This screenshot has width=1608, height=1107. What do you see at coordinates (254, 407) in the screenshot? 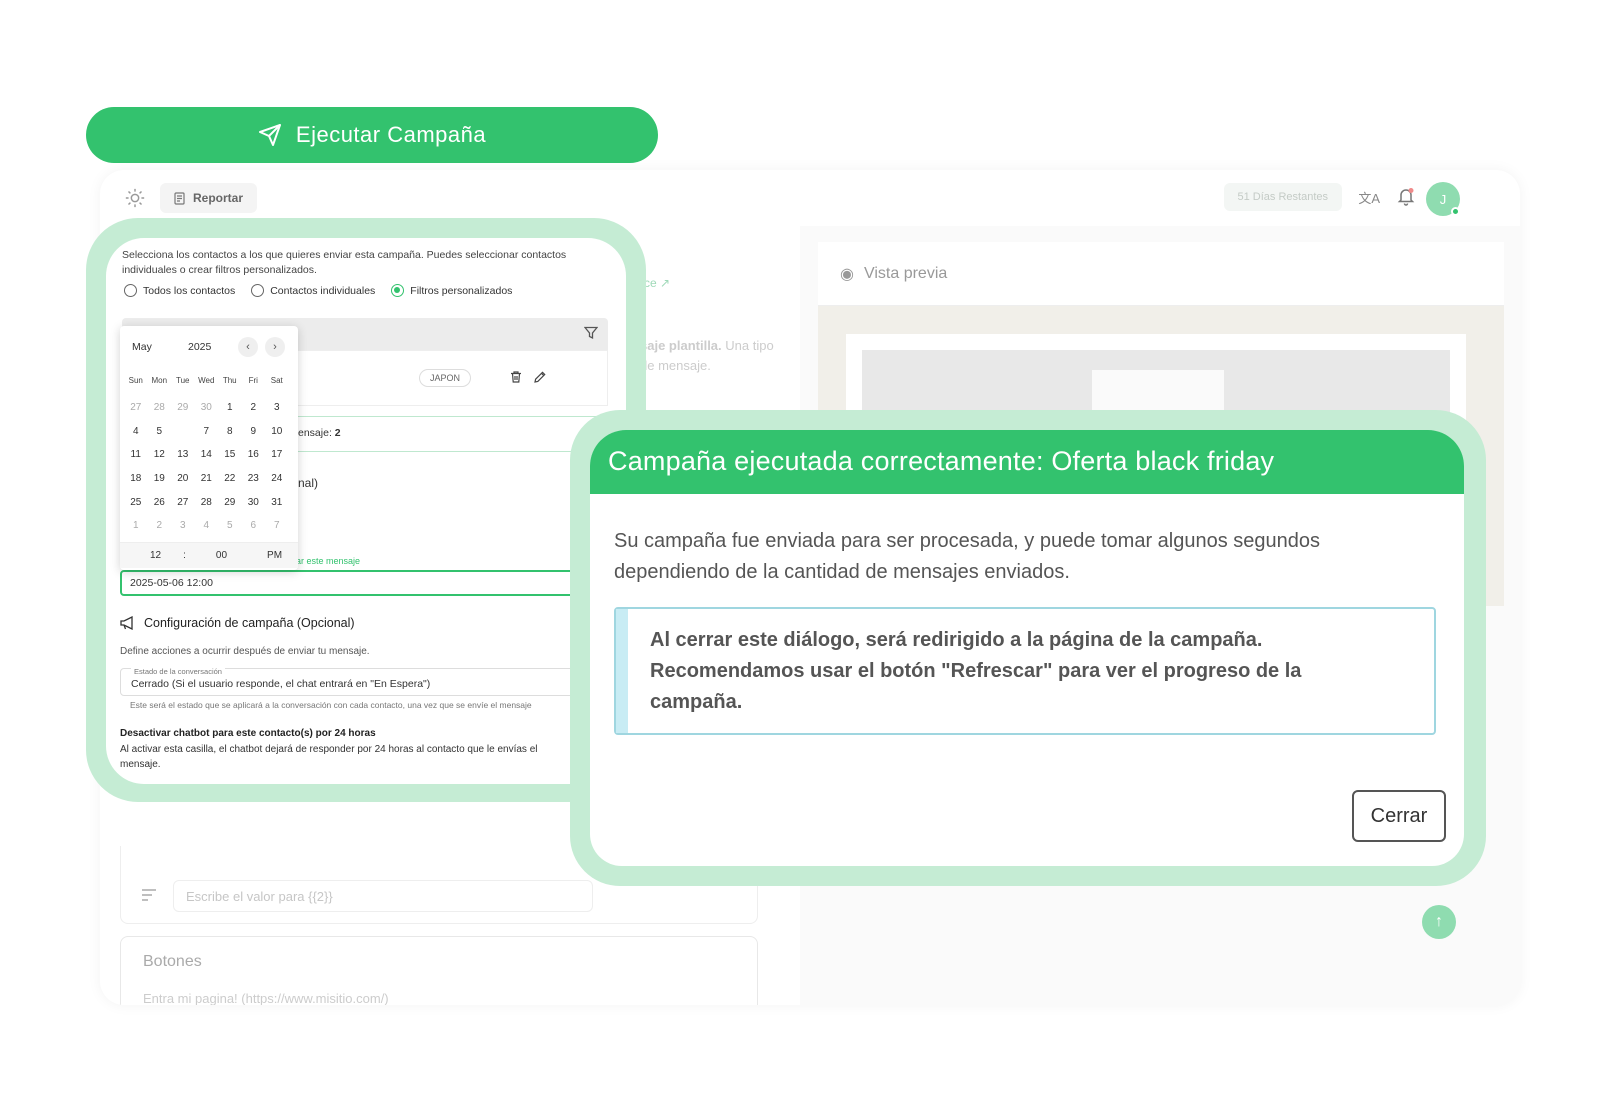
I see `calendar-day: 2` at bounding box center [254, 407].